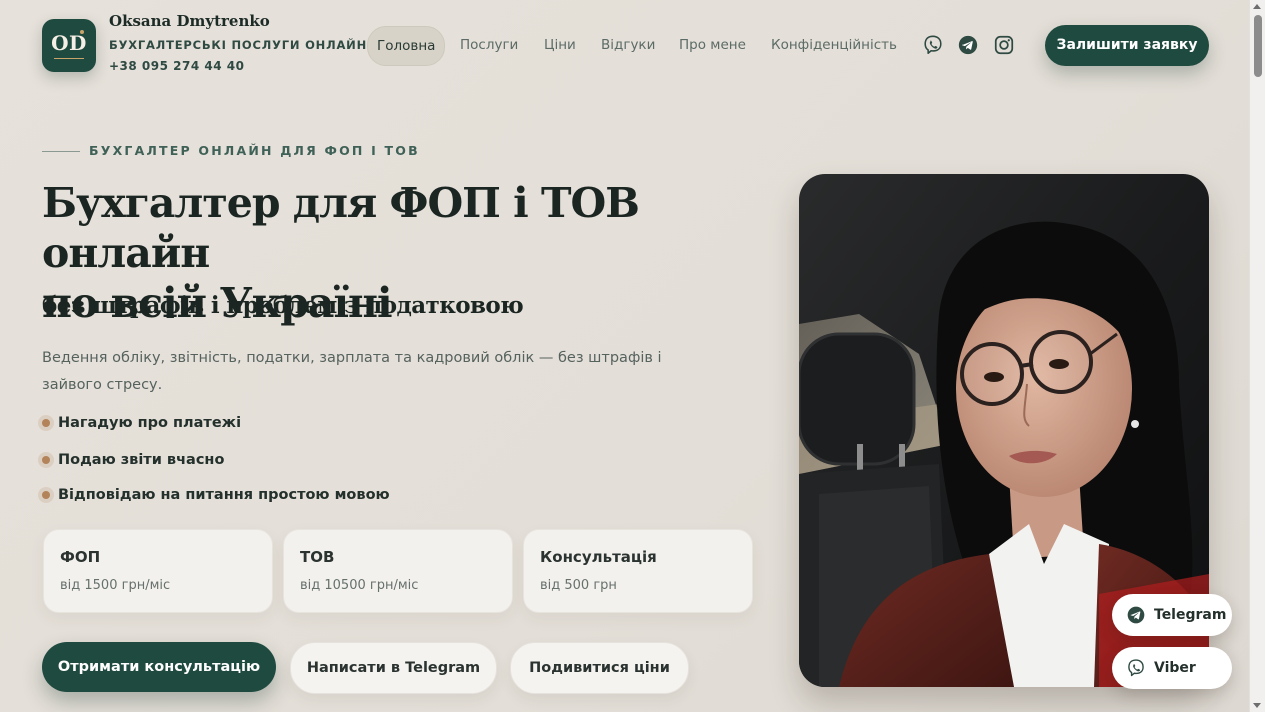 The height and width of the screenshot is (712, 1265). What do you see at coordinates (80, 557) in the screenshot?
I see `price-card-title: ФОП` at bounding box center [80, 557].